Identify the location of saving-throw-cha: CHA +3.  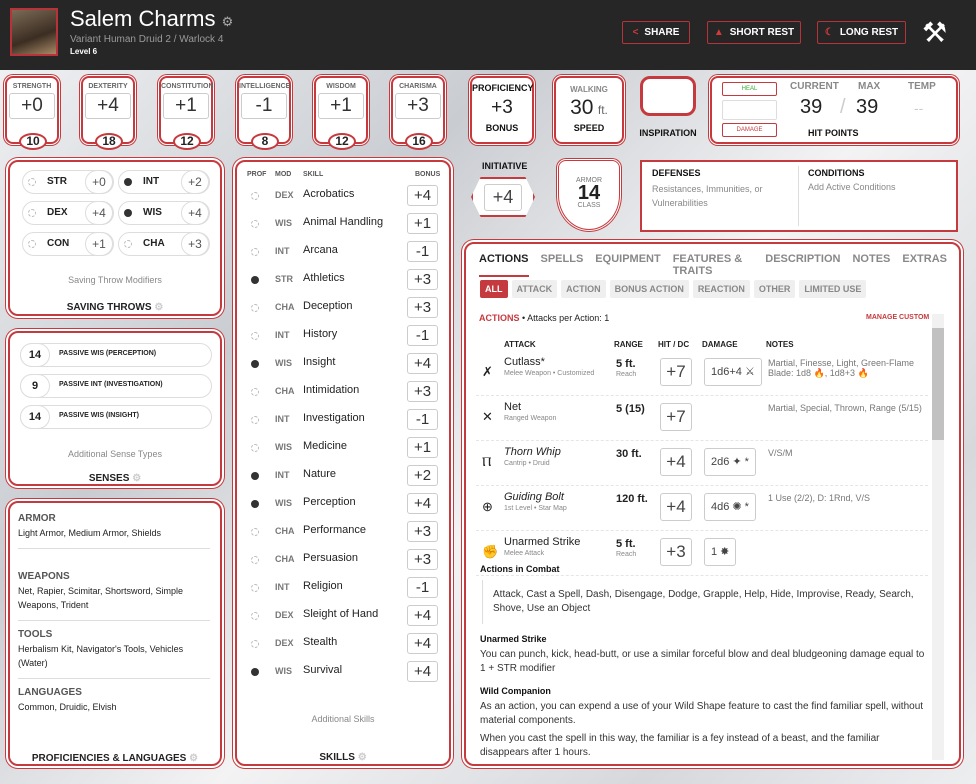
(164, 244).